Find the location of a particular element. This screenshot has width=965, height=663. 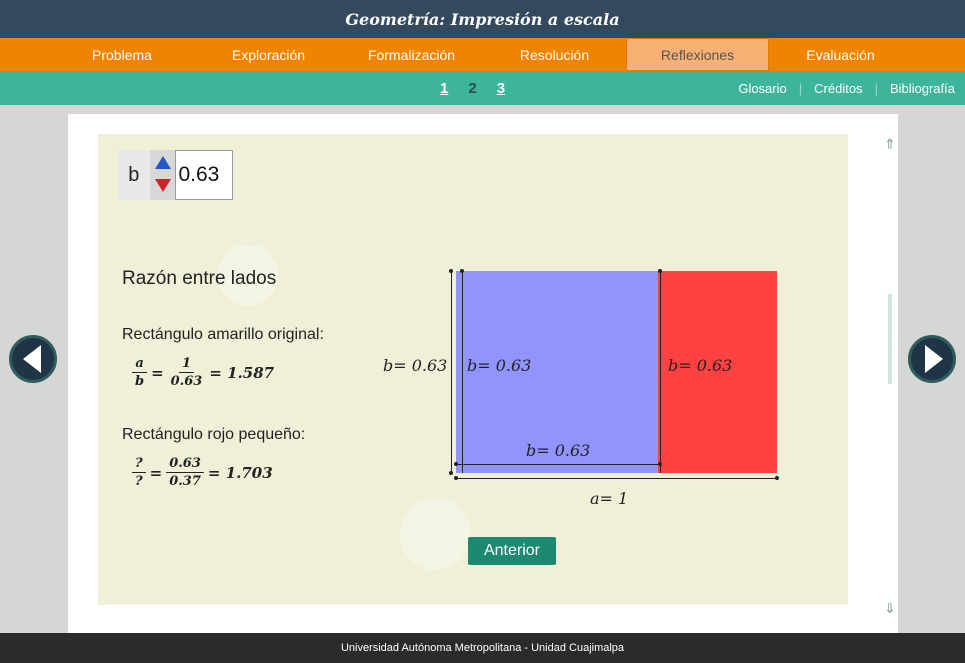

section-heading: Razón entre lados is located at coordinates (199, 278).